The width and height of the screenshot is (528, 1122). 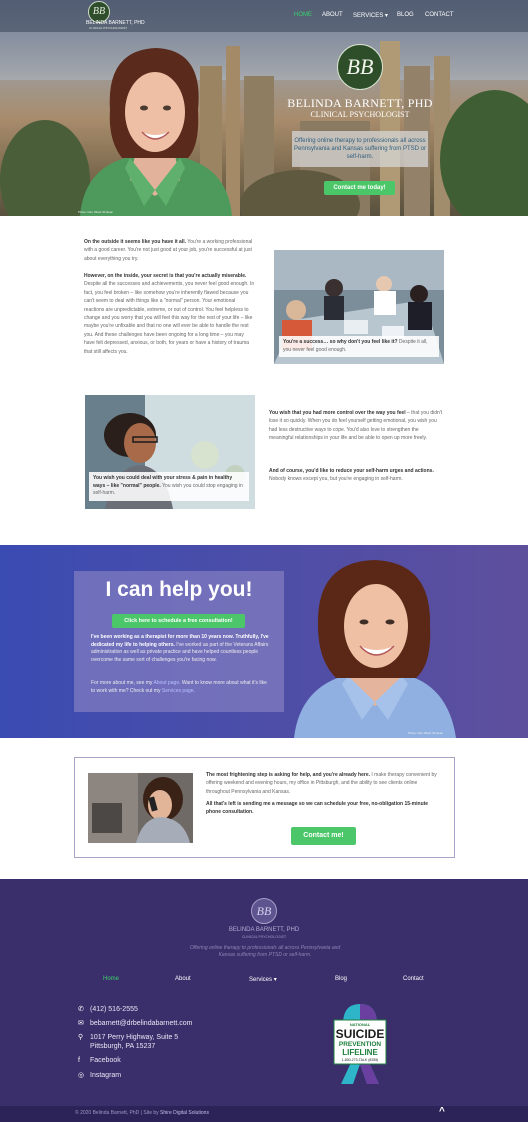 What do you see at coordinates (194, 690) in the screenshot?
I see `help-p2-text-c: .` at bounding box center [194, 690].